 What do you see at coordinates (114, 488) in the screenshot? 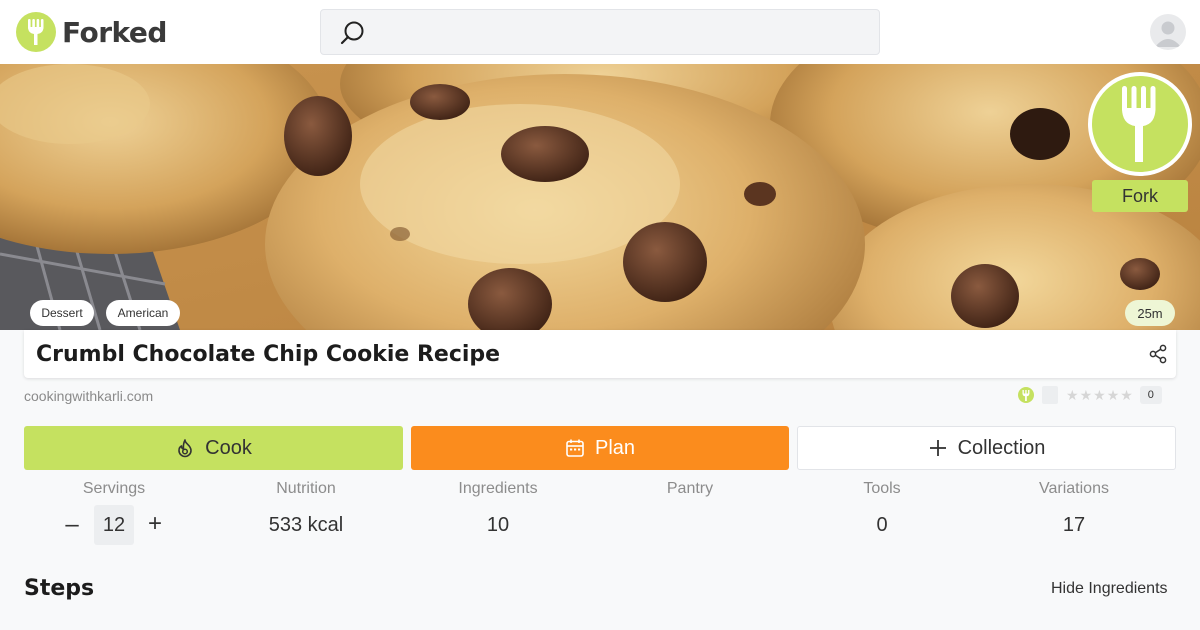
I see `servings-label: Servings` at bounding box center [114, 488].